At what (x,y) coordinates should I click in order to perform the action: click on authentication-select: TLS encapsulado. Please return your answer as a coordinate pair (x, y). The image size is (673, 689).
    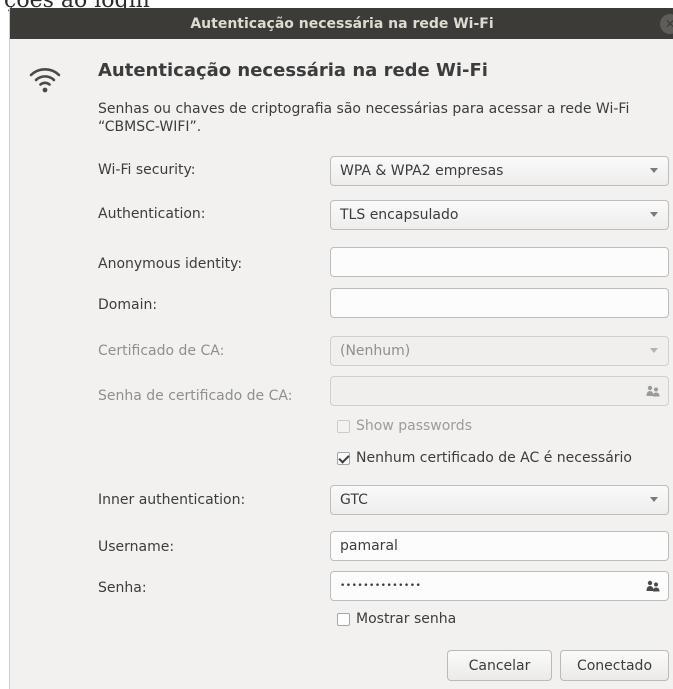
    Looking at the image, I should click on (499, 215).